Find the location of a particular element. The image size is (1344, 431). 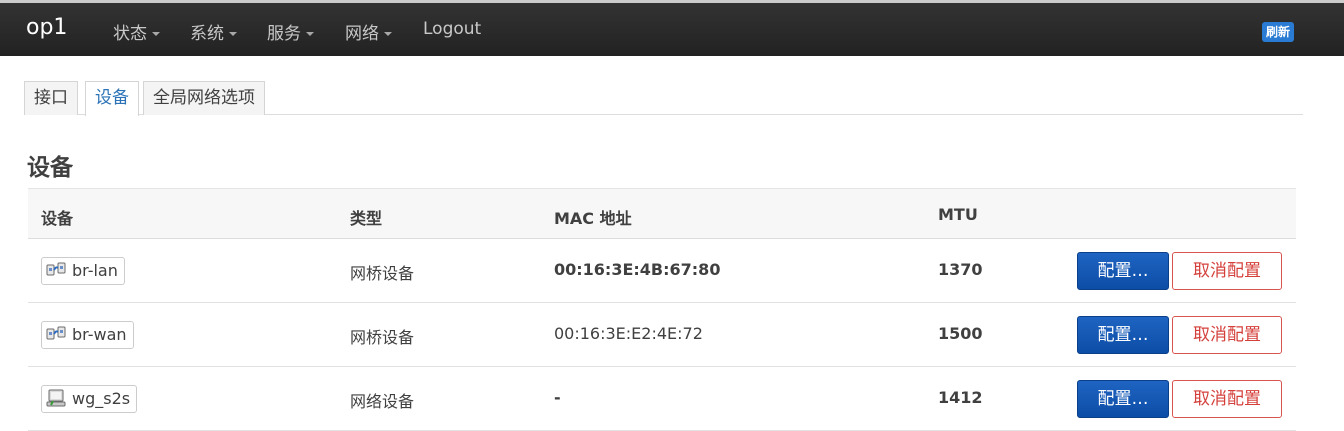

mtu-value: 1500 is located at coordinates (960, 333).